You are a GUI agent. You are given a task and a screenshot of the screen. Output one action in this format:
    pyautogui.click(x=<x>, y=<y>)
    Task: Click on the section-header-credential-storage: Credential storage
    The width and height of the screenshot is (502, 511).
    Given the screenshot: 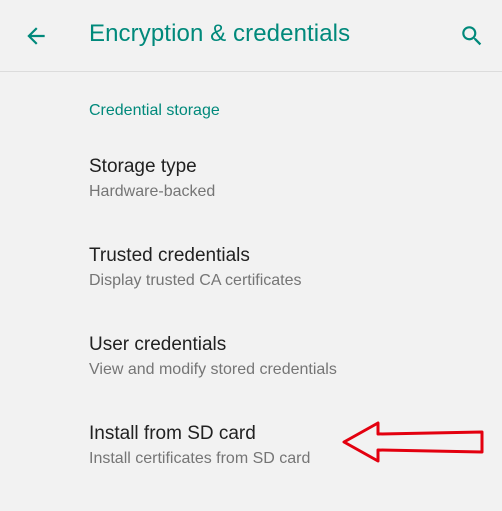 What is the action you would take?
    pyautogui.click(x=154, y=110)
    